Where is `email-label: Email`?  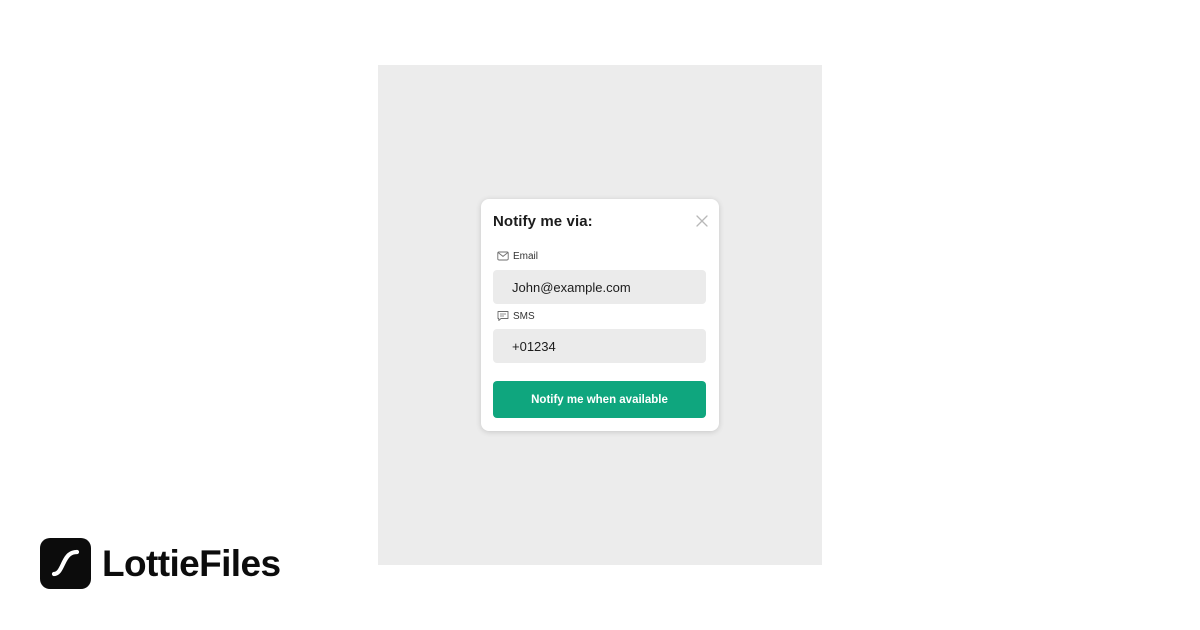
email-label: Email is located at coordinates (517, 256).